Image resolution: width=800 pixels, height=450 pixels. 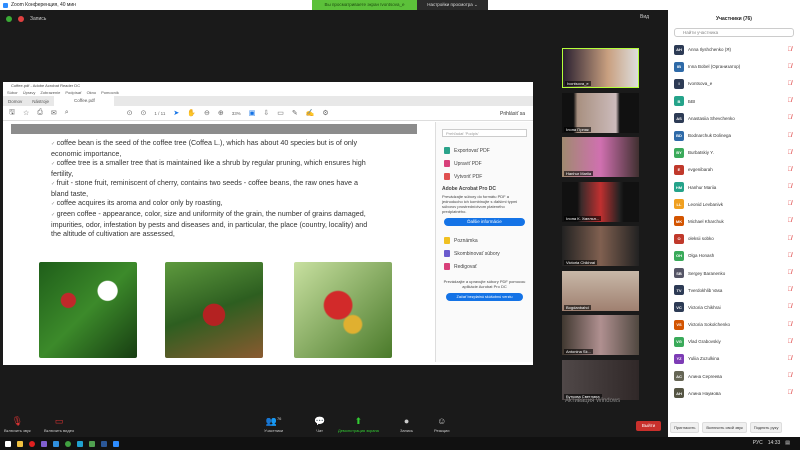 What do you see at coordinates (734, 169) in the screenshot?
I see `participant-row: Eevgenibarah 🎙̸` at bounding box center [734, 169].